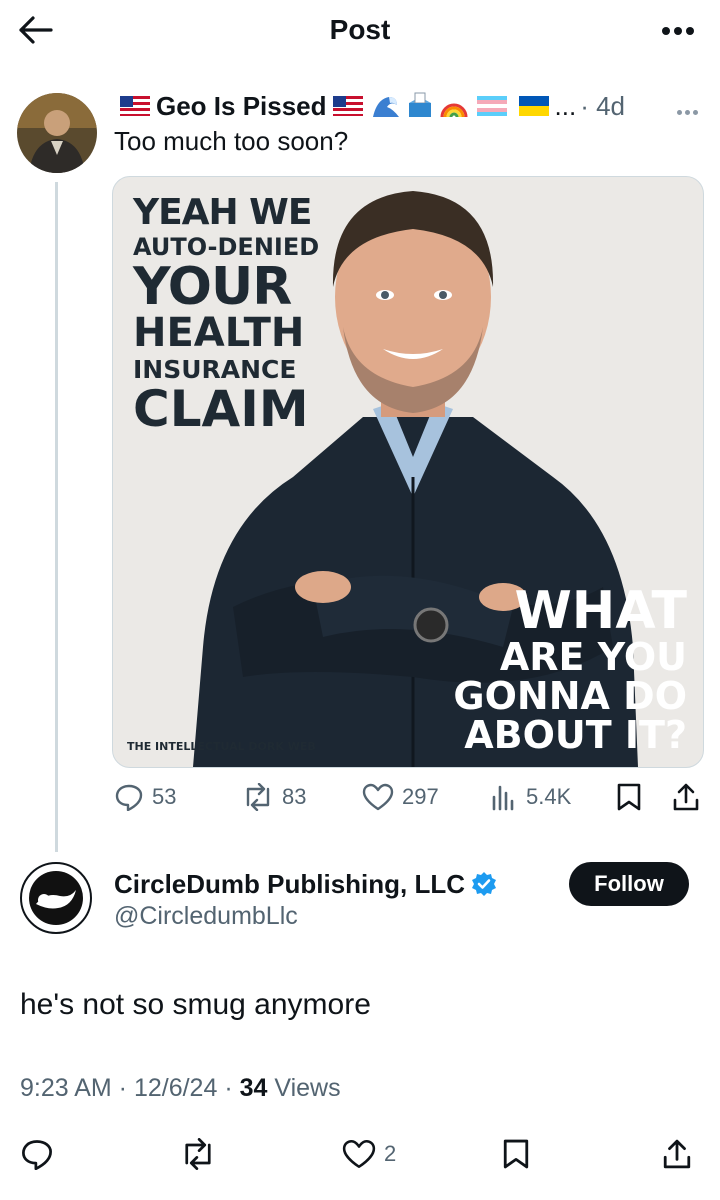 This screenshot has height=1200, width=720. What do you see at coordinates (484, 884) in the screenshot?
I see `verified-badge-icon` at bounding box center [484, 884].